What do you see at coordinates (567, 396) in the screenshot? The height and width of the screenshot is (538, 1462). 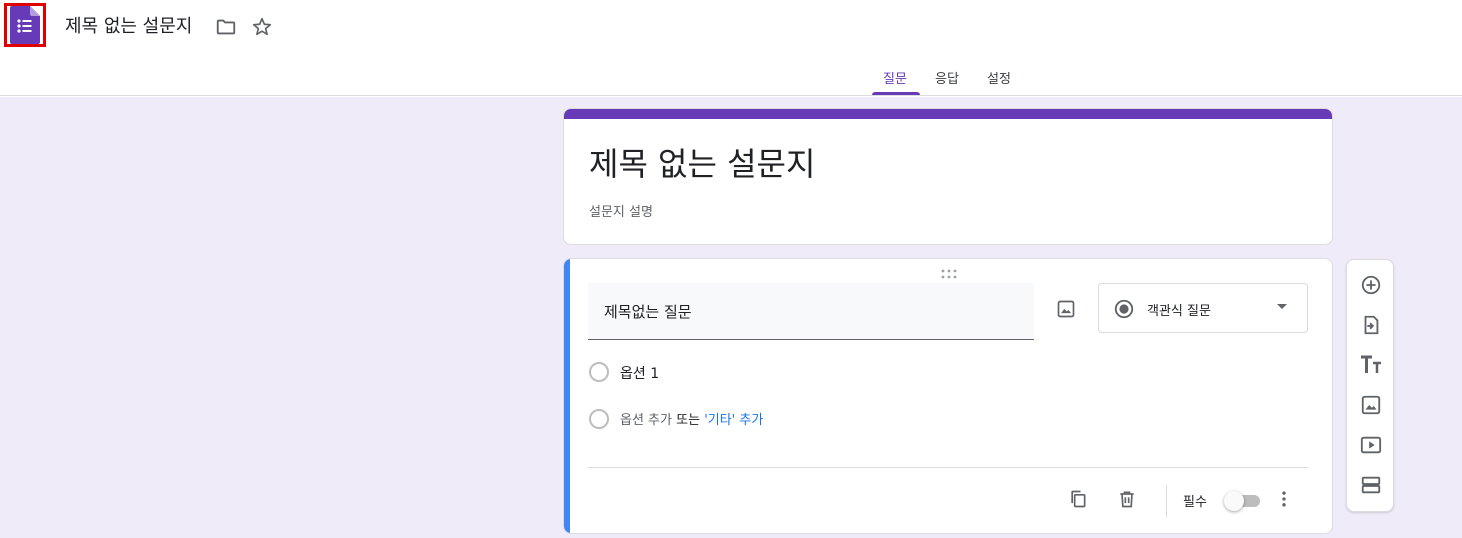 I see `active-question-indicator` at bounding box center [567, 396].